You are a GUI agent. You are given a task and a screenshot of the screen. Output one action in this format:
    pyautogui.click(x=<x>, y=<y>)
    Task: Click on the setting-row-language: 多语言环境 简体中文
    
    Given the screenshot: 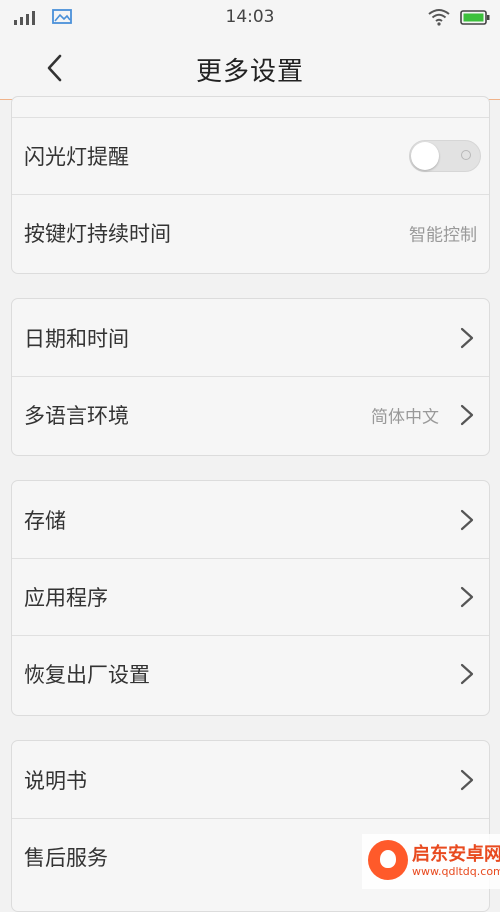 What is the action you would take?
    pyautogui.click(x=250, y=414)
    